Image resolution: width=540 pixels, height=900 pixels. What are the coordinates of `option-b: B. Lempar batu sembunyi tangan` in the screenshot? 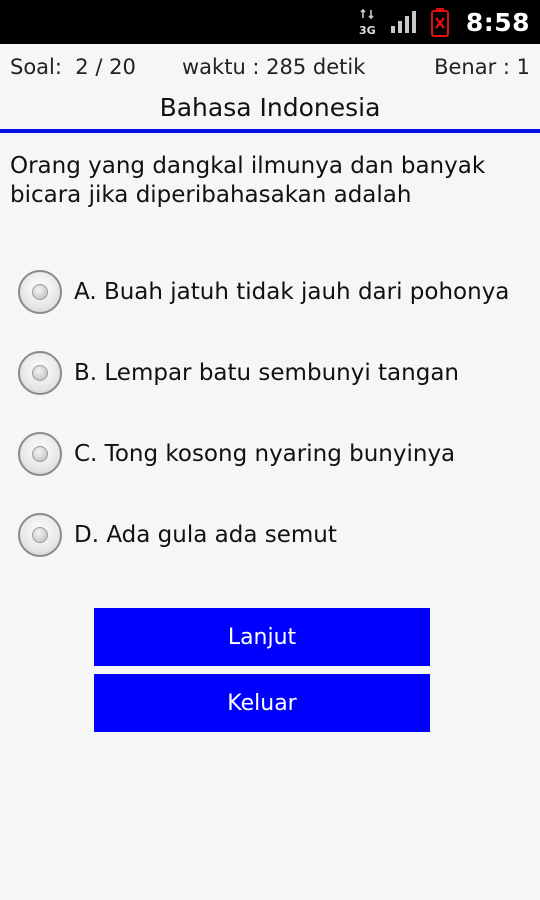 It's located at (278, 373).